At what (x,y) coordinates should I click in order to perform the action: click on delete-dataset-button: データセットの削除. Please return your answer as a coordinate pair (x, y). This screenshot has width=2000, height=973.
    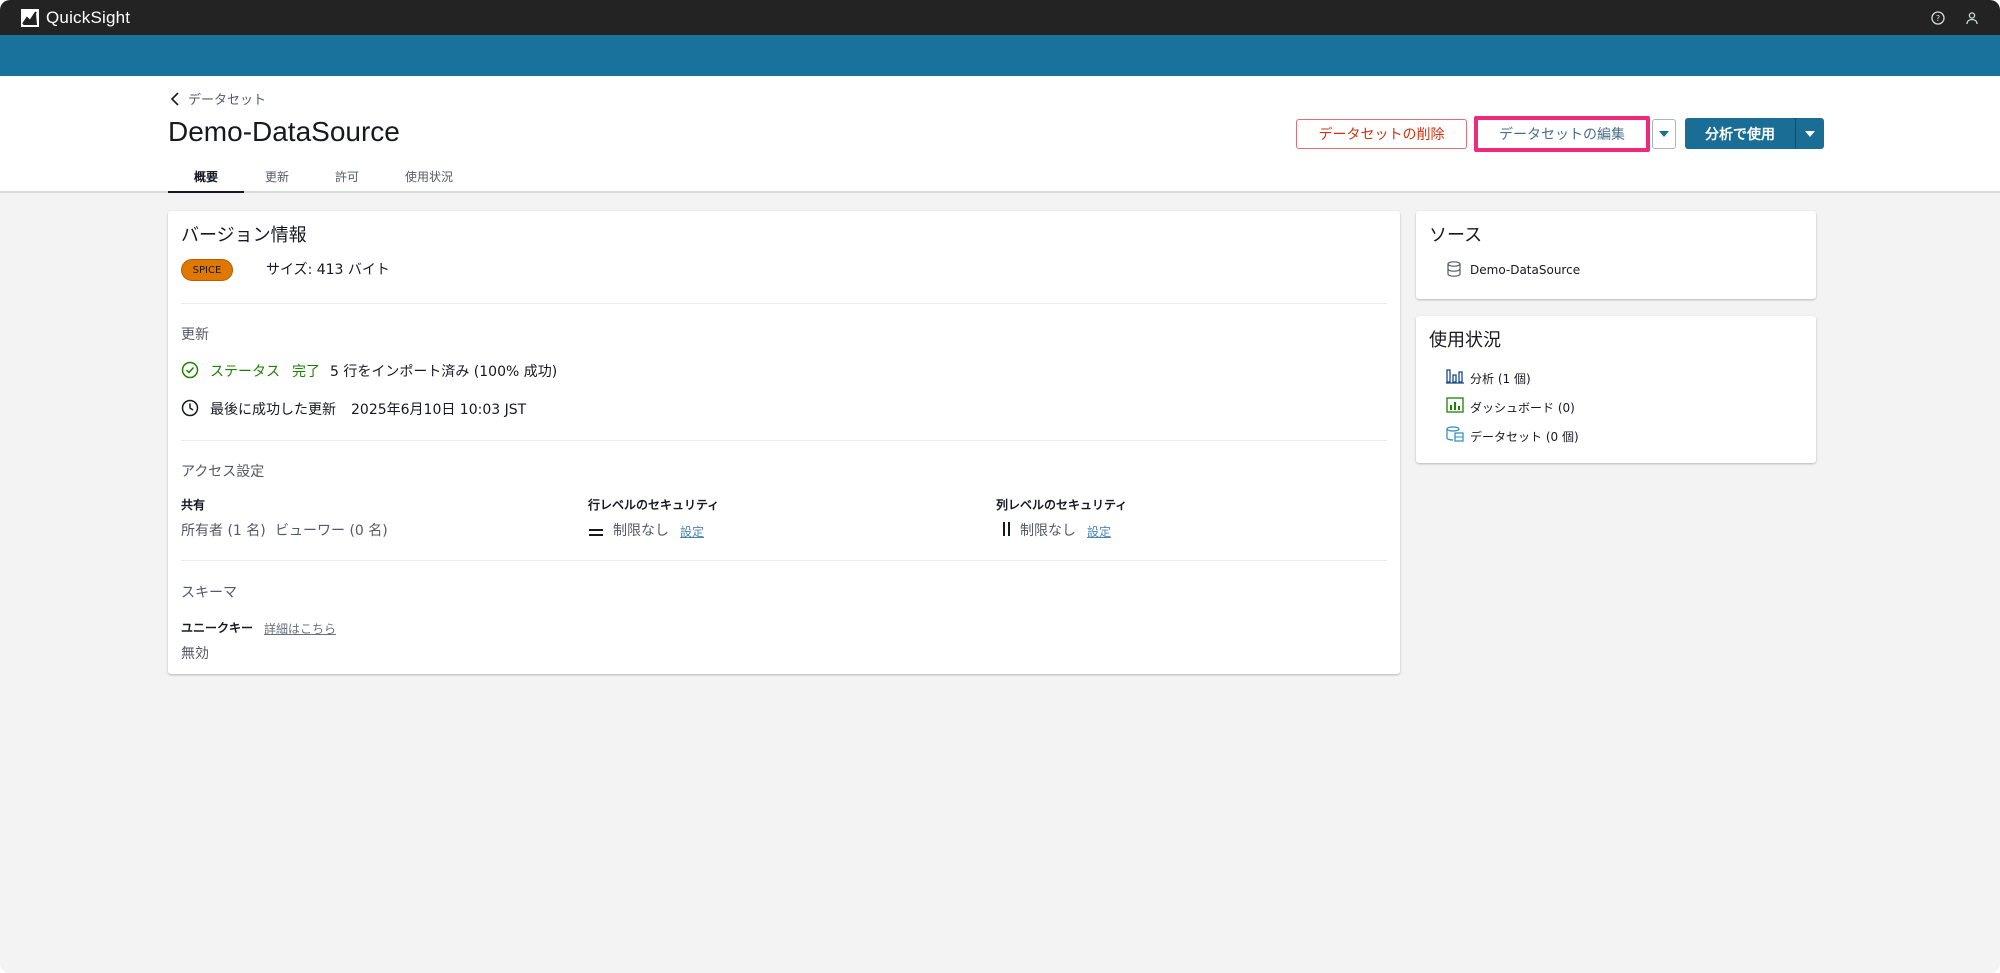
    Looking at the image, I should click on (1381, 134).